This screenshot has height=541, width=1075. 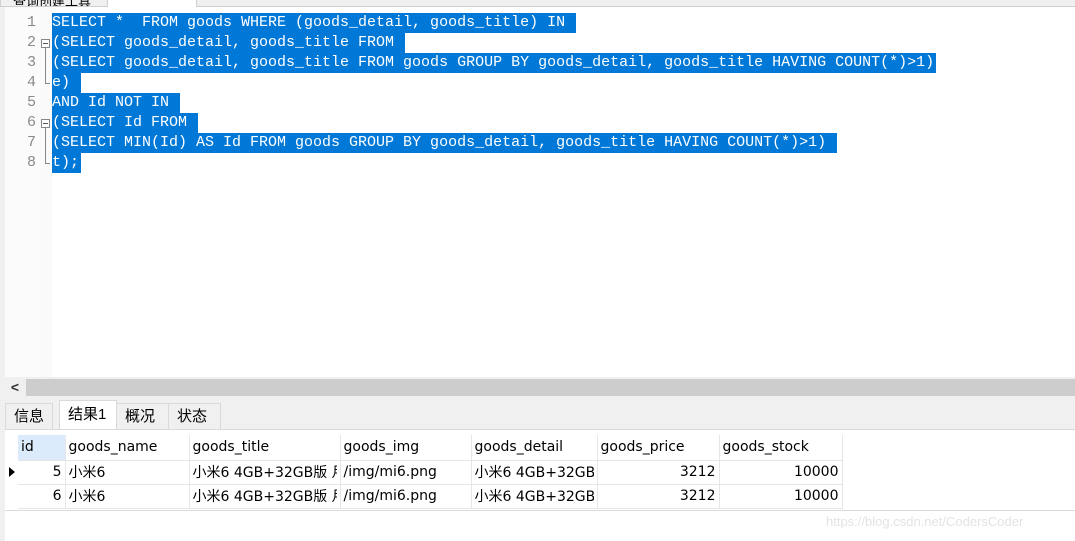 I want to click on scrollbar-thumb, so click(x=550, y=387).